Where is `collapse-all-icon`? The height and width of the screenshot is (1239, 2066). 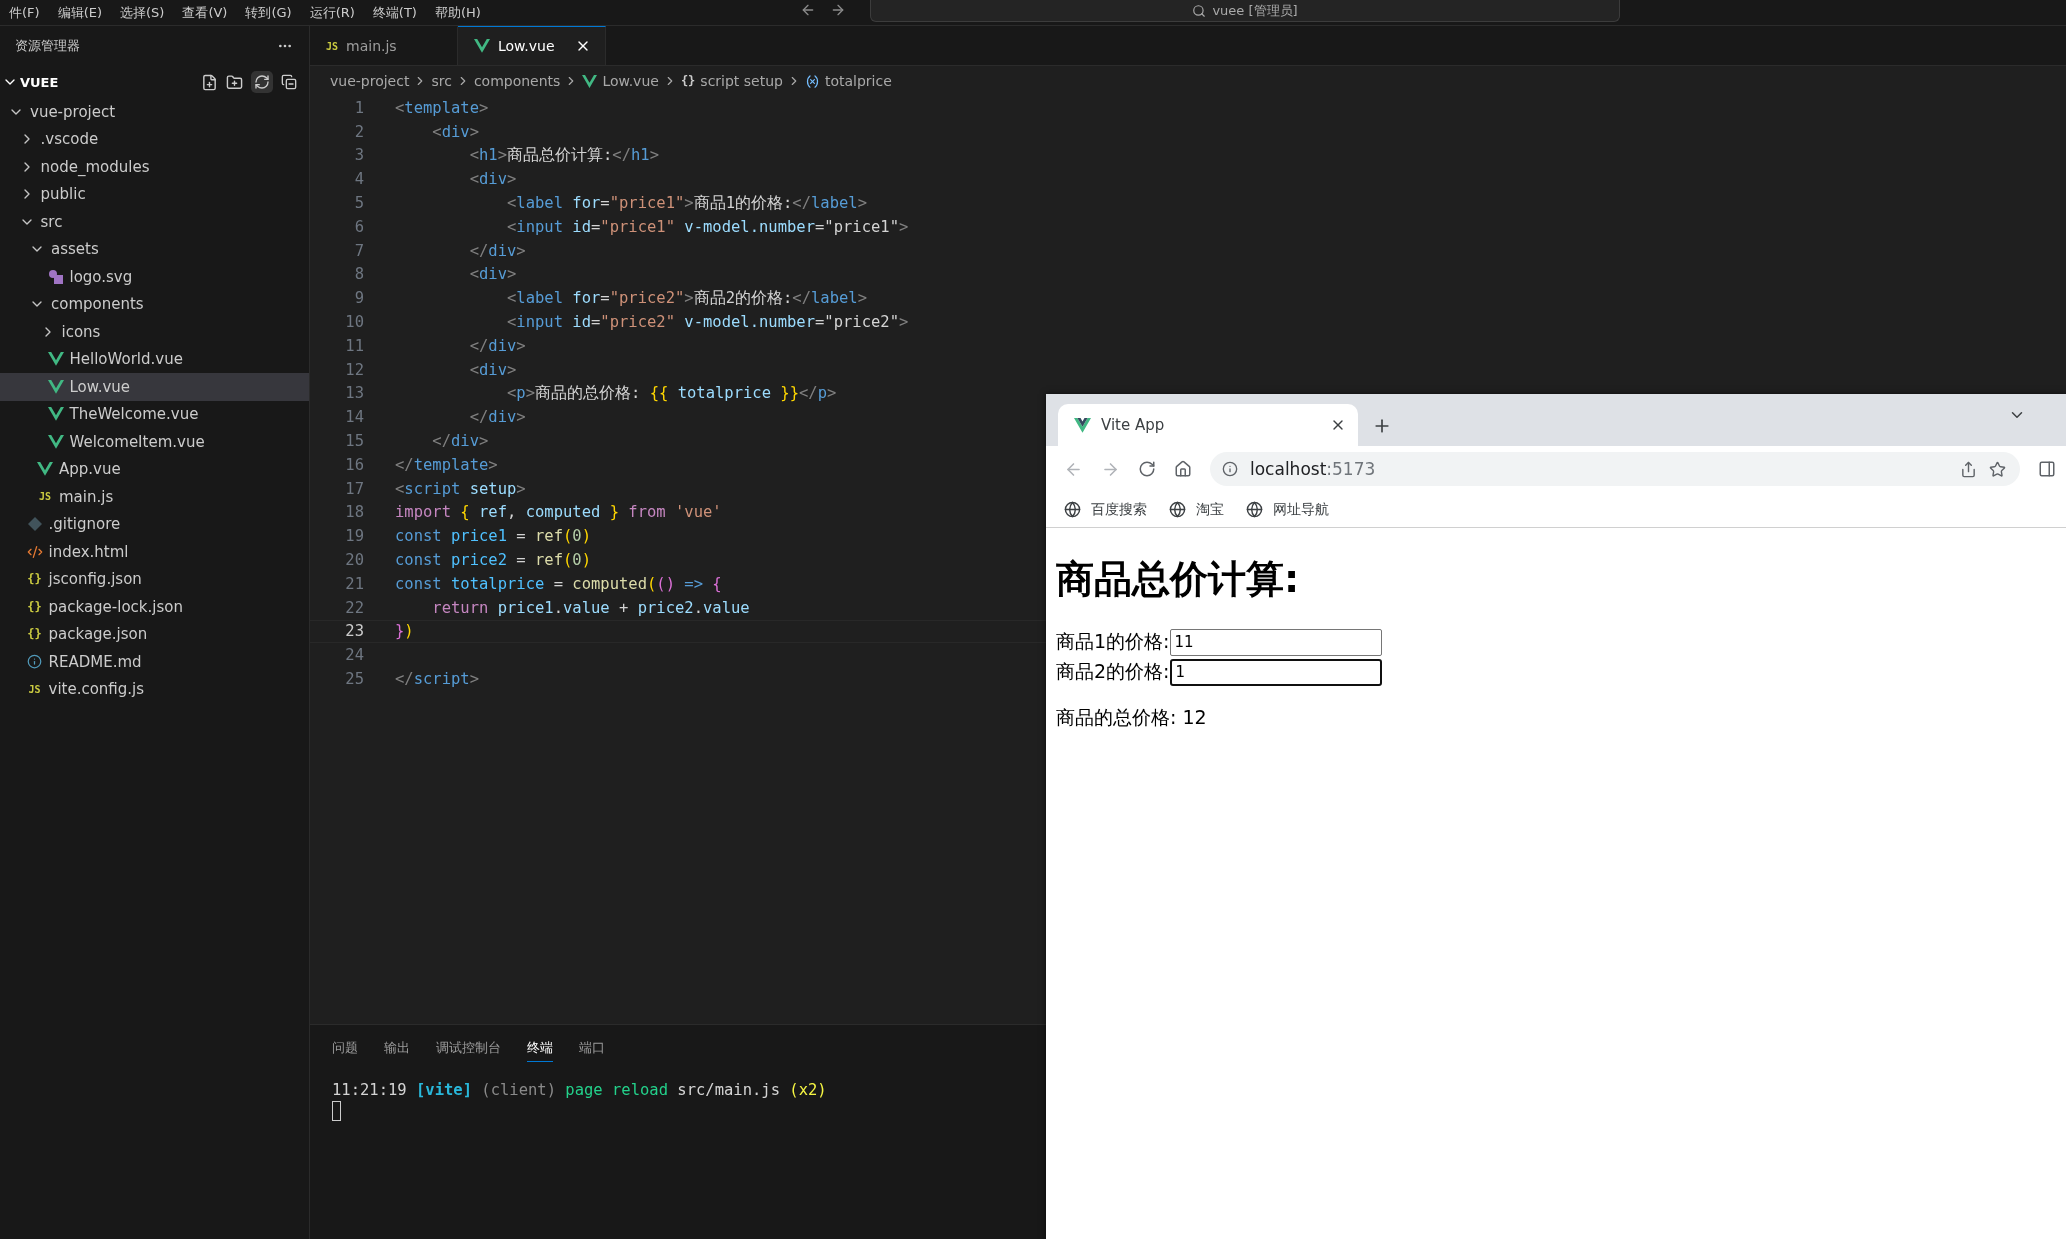
collapse-all-icon is located at coordinates (289, 82).